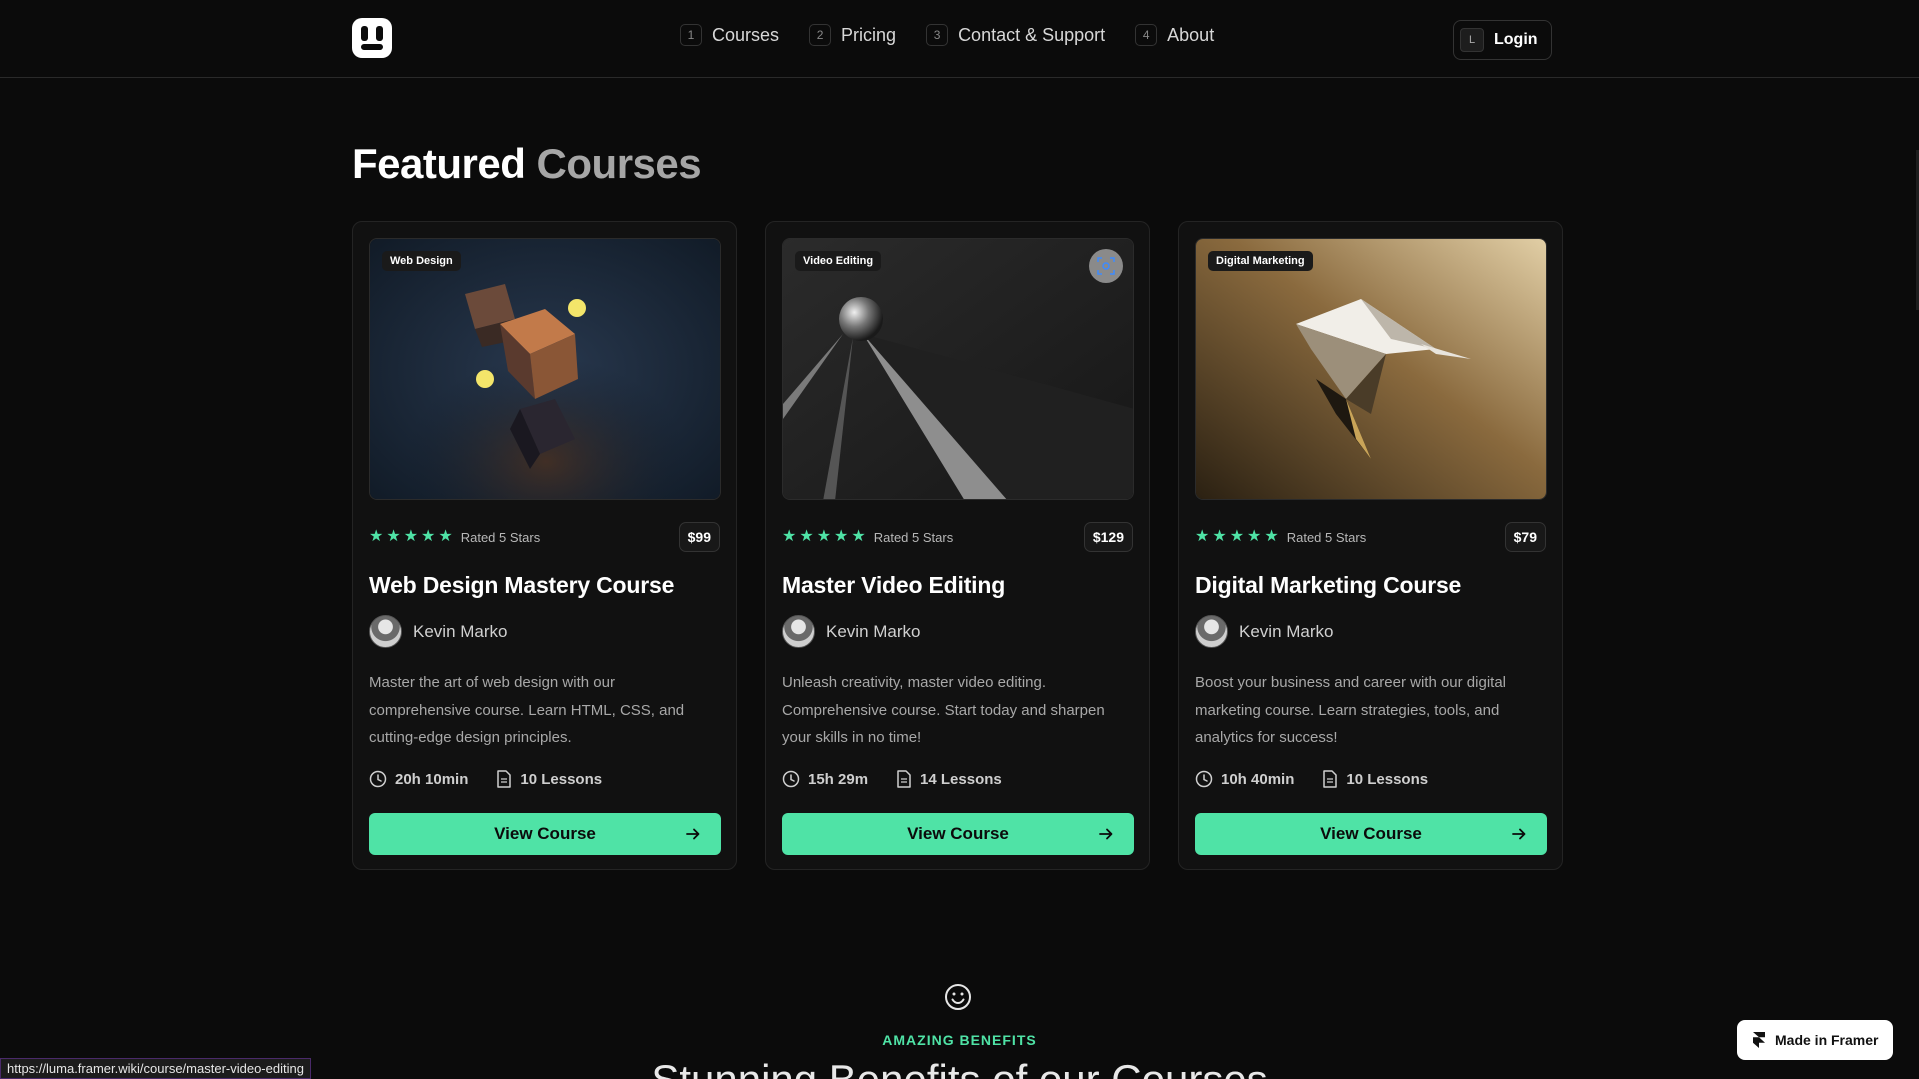 The image size is (1919, 1079). I want to click on course-duration: 20h 10min, so click(432, 779).